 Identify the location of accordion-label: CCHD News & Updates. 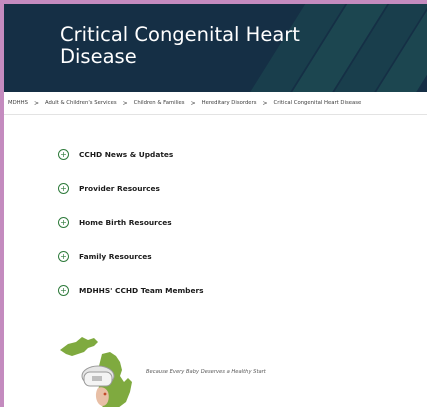
(126, 154).